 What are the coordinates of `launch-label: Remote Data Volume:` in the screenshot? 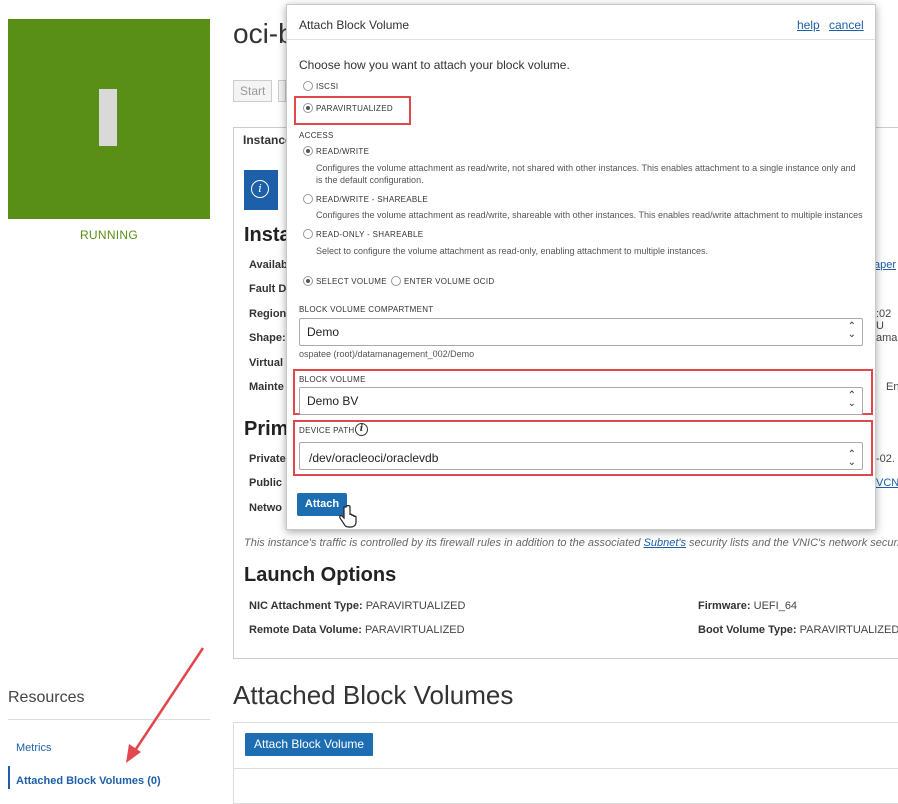 It's located at (305, 630).